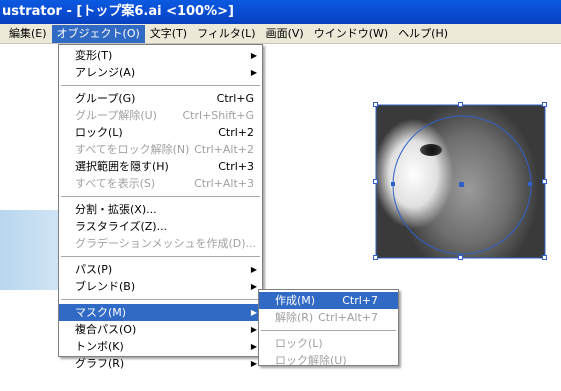  What do you see at coordinates (160, 55) in the screenshot?
I see `menu-item-transform: 変形(T) ▶` at bounding box center [160, 55].